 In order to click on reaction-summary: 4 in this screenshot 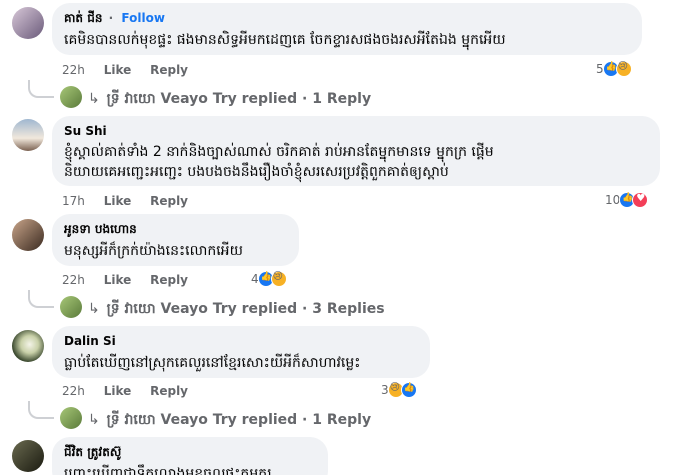, I will do `click(269, 279)`.